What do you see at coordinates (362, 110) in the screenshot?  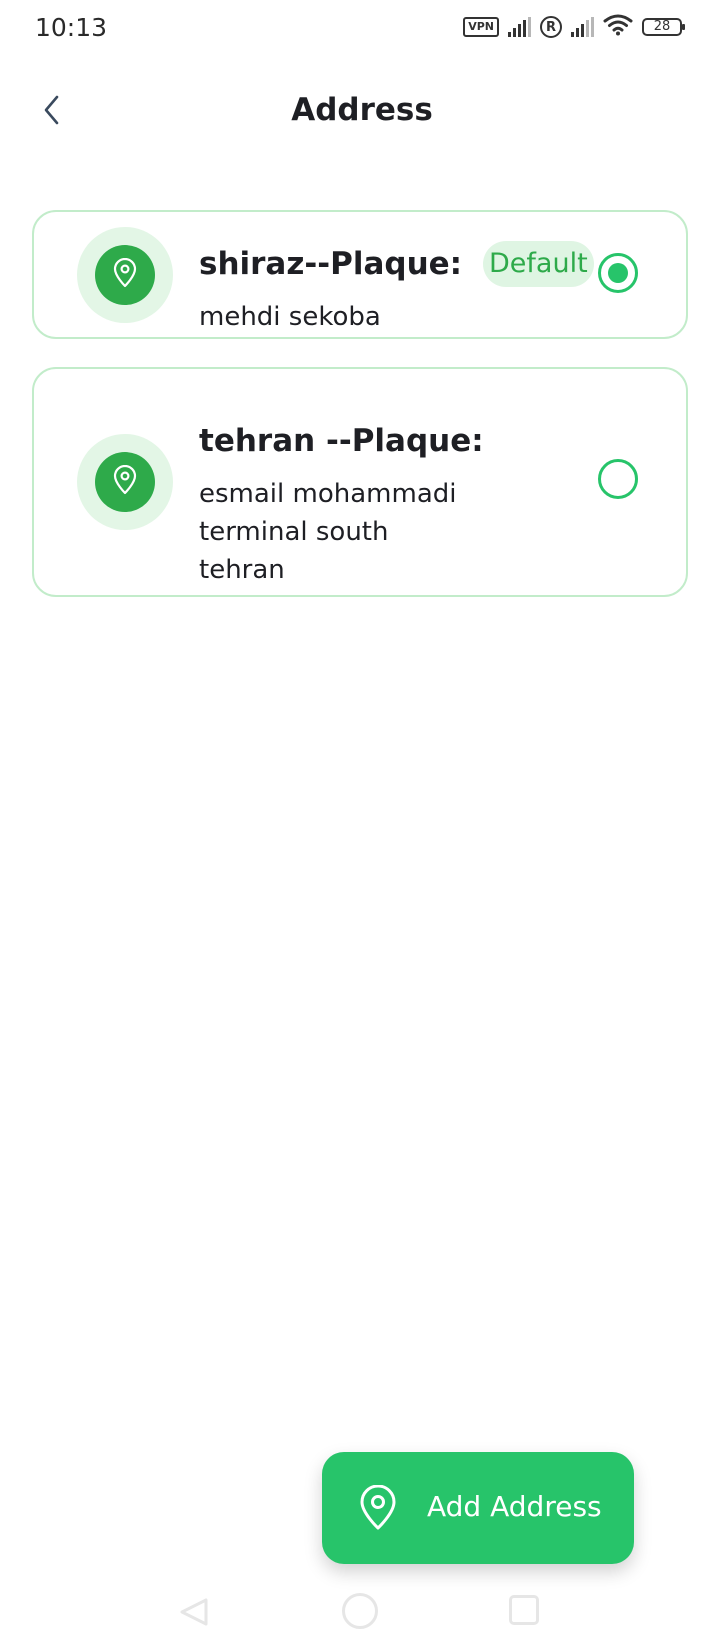 I see `page-title: Address` at bounding box center [362, 110].